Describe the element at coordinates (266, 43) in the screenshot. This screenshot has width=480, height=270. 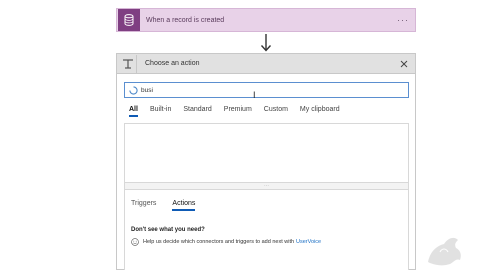
I see `arrow-down-icon` at that location.